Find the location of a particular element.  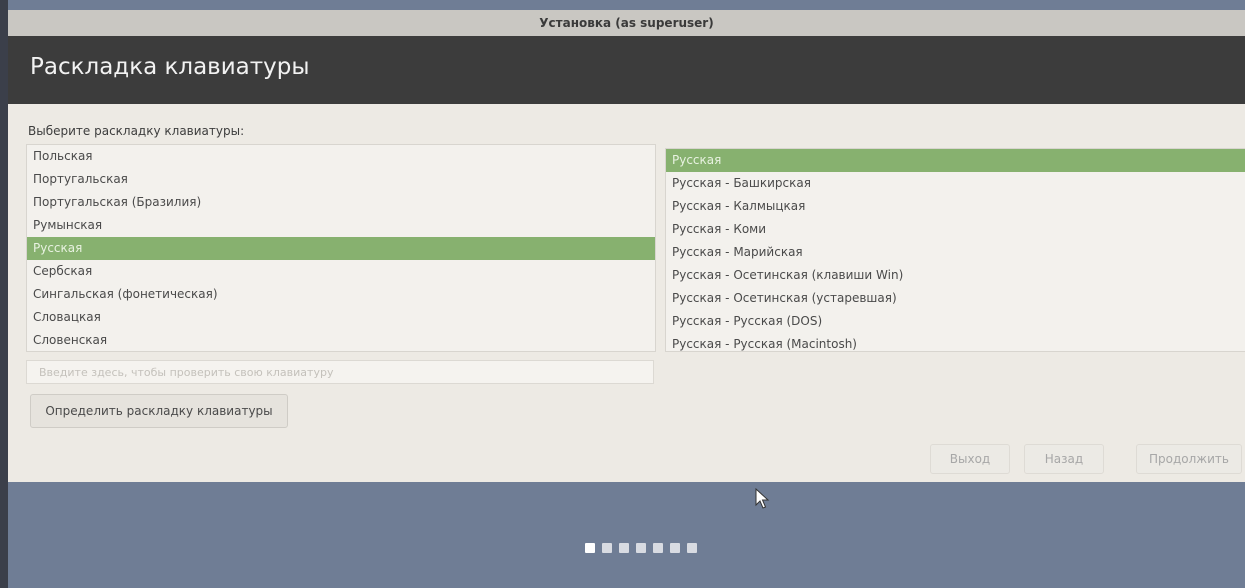

keyboard-test-input is located at coordinates (340, 372).